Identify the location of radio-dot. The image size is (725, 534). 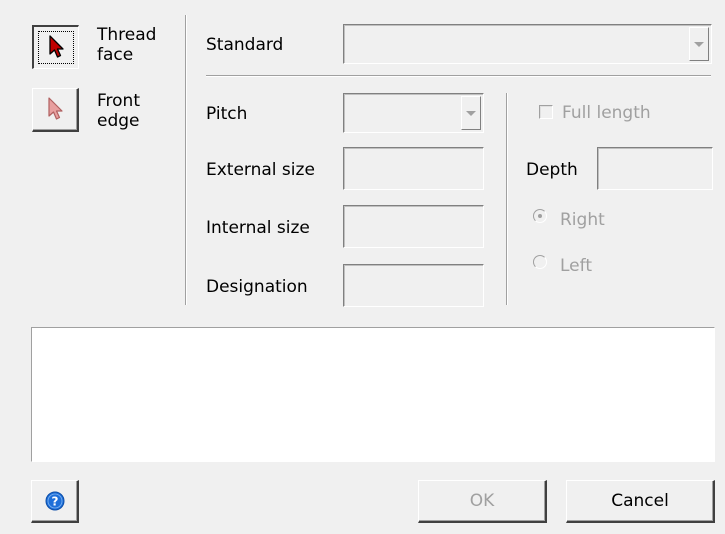
(540, 216).